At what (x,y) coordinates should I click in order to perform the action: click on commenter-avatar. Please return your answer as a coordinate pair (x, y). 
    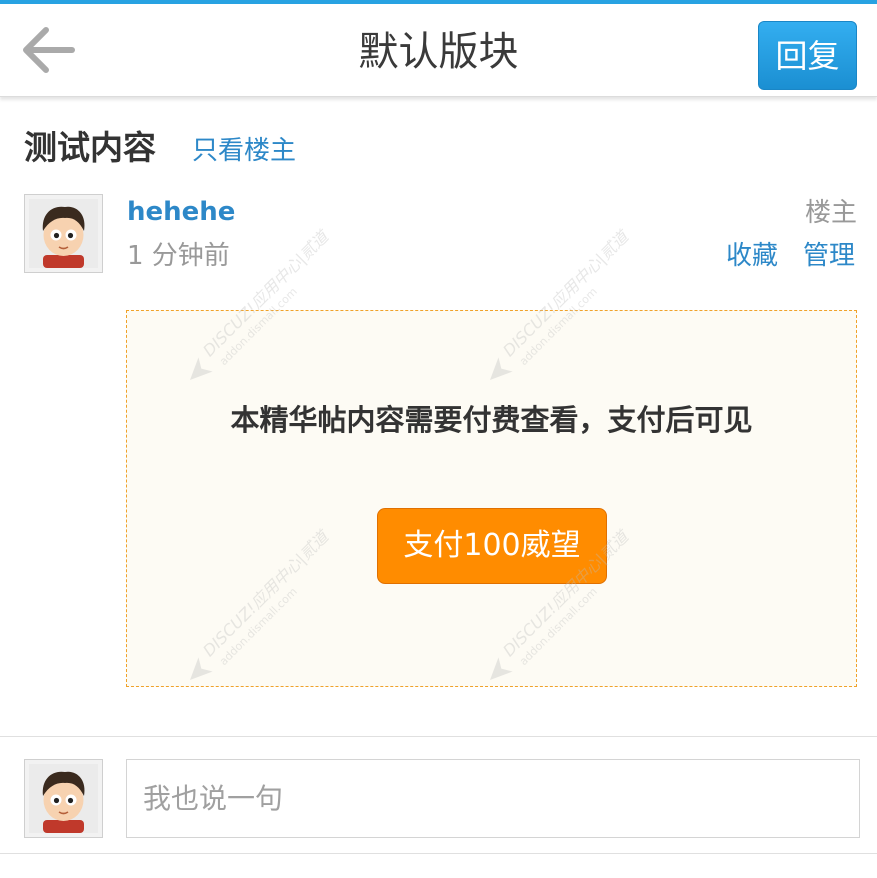
    Looking at the image, I should click on (63, 798).